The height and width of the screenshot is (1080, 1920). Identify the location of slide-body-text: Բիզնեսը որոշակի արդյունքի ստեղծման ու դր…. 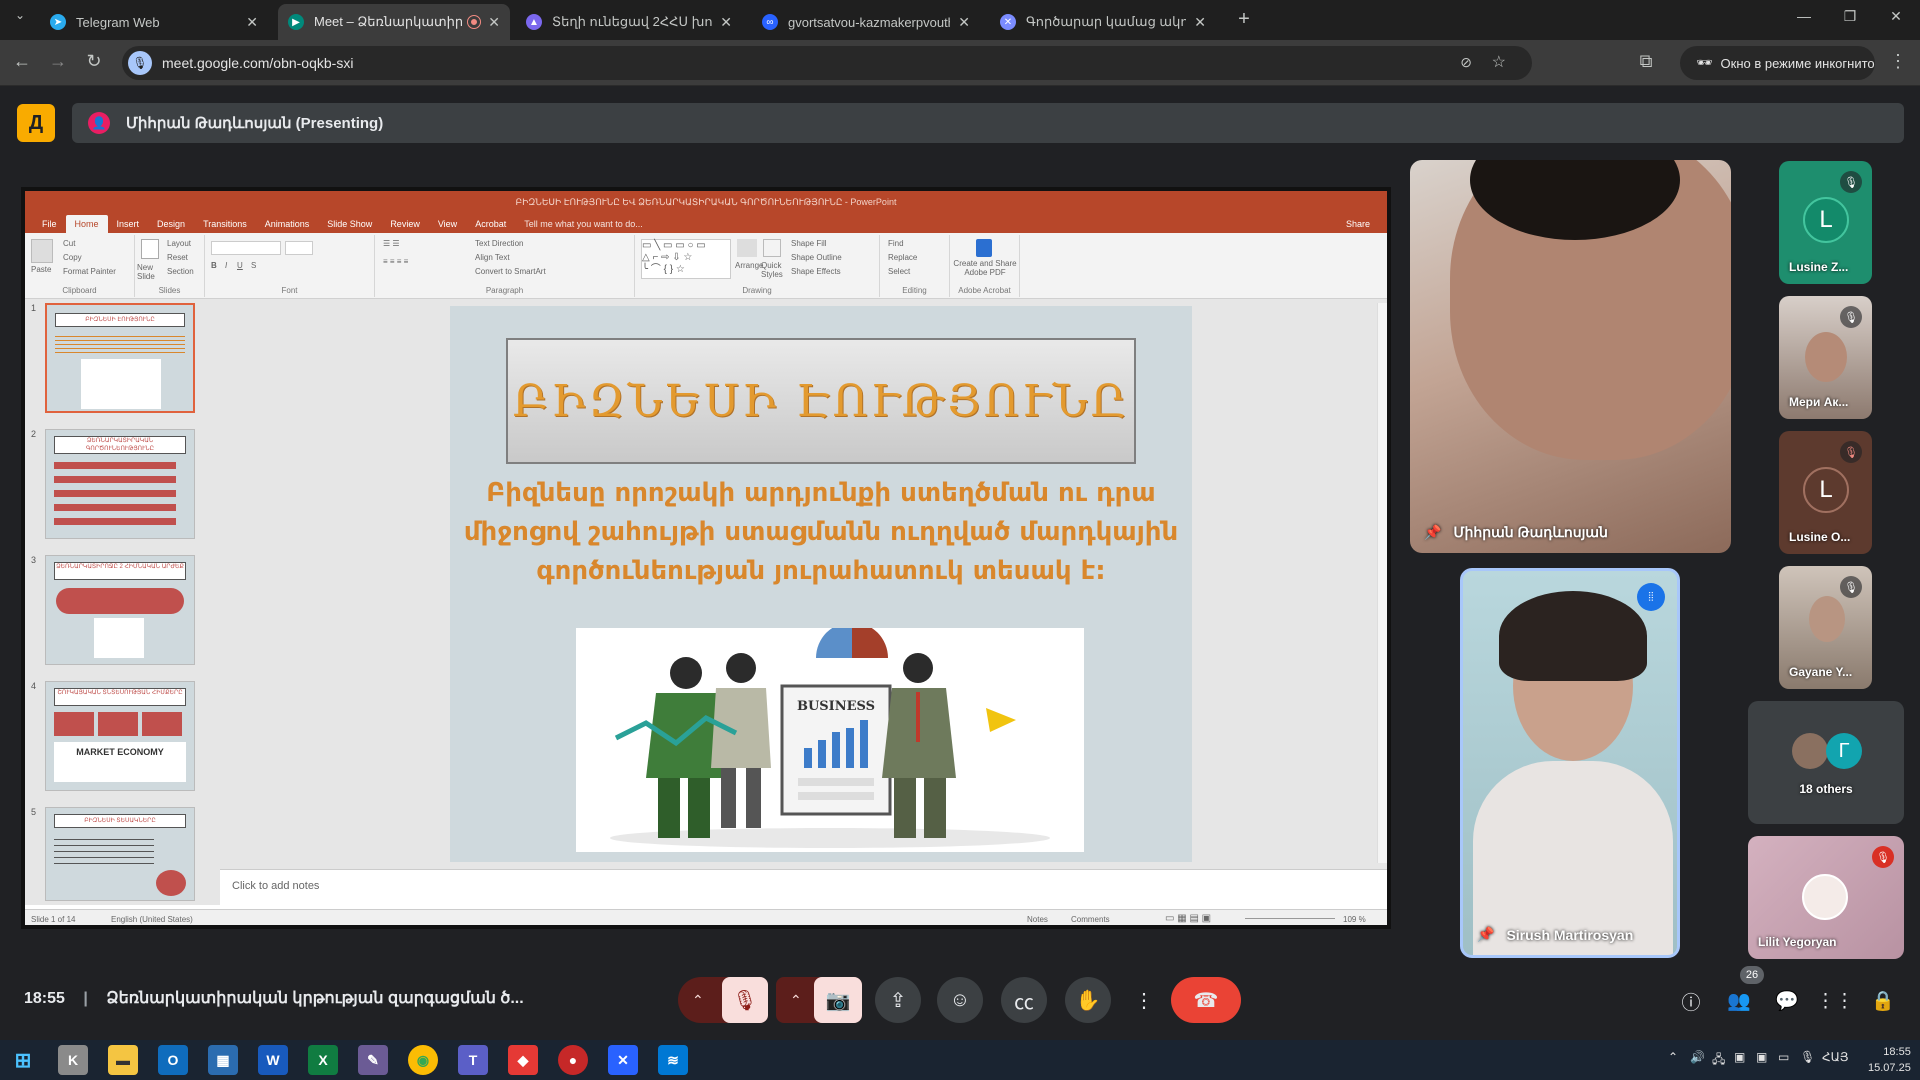
(821, 532).